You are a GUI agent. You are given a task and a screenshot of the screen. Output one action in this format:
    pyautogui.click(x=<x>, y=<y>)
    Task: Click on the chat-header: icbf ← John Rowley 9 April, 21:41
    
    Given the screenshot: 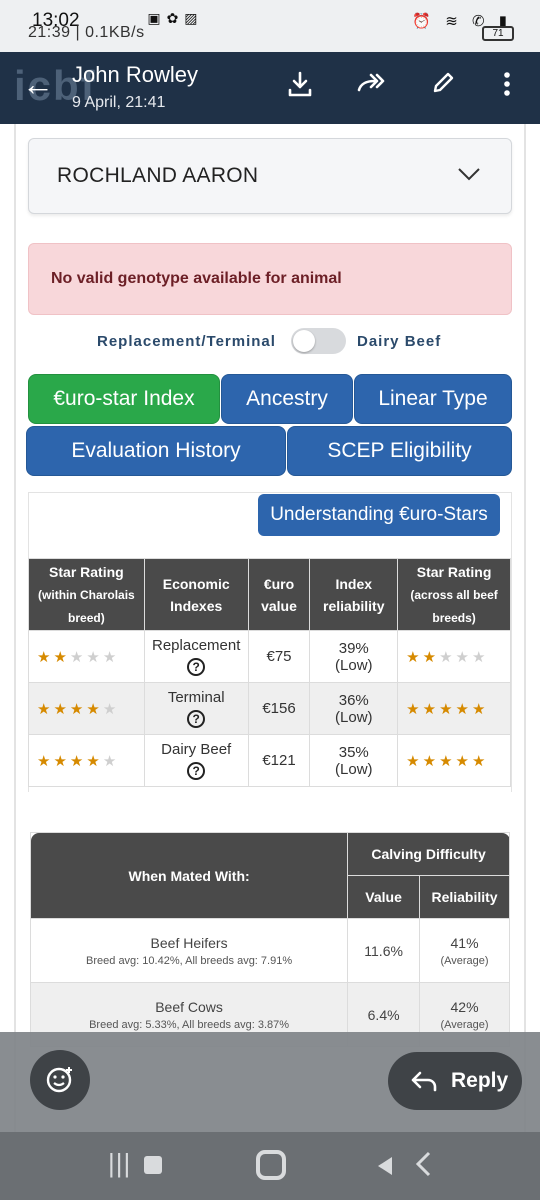 What is the action you would take?
    pyautogui.click(x=270, y=88)
    